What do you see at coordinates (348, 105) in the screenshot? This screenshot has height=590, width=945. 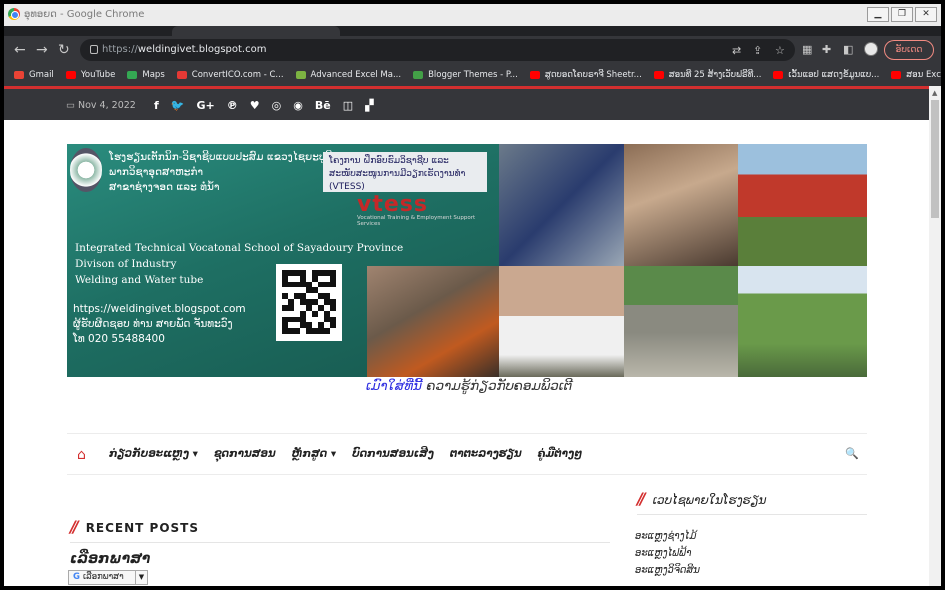 I see `instagram-icon: ◫` at bounding box center [348, 105].